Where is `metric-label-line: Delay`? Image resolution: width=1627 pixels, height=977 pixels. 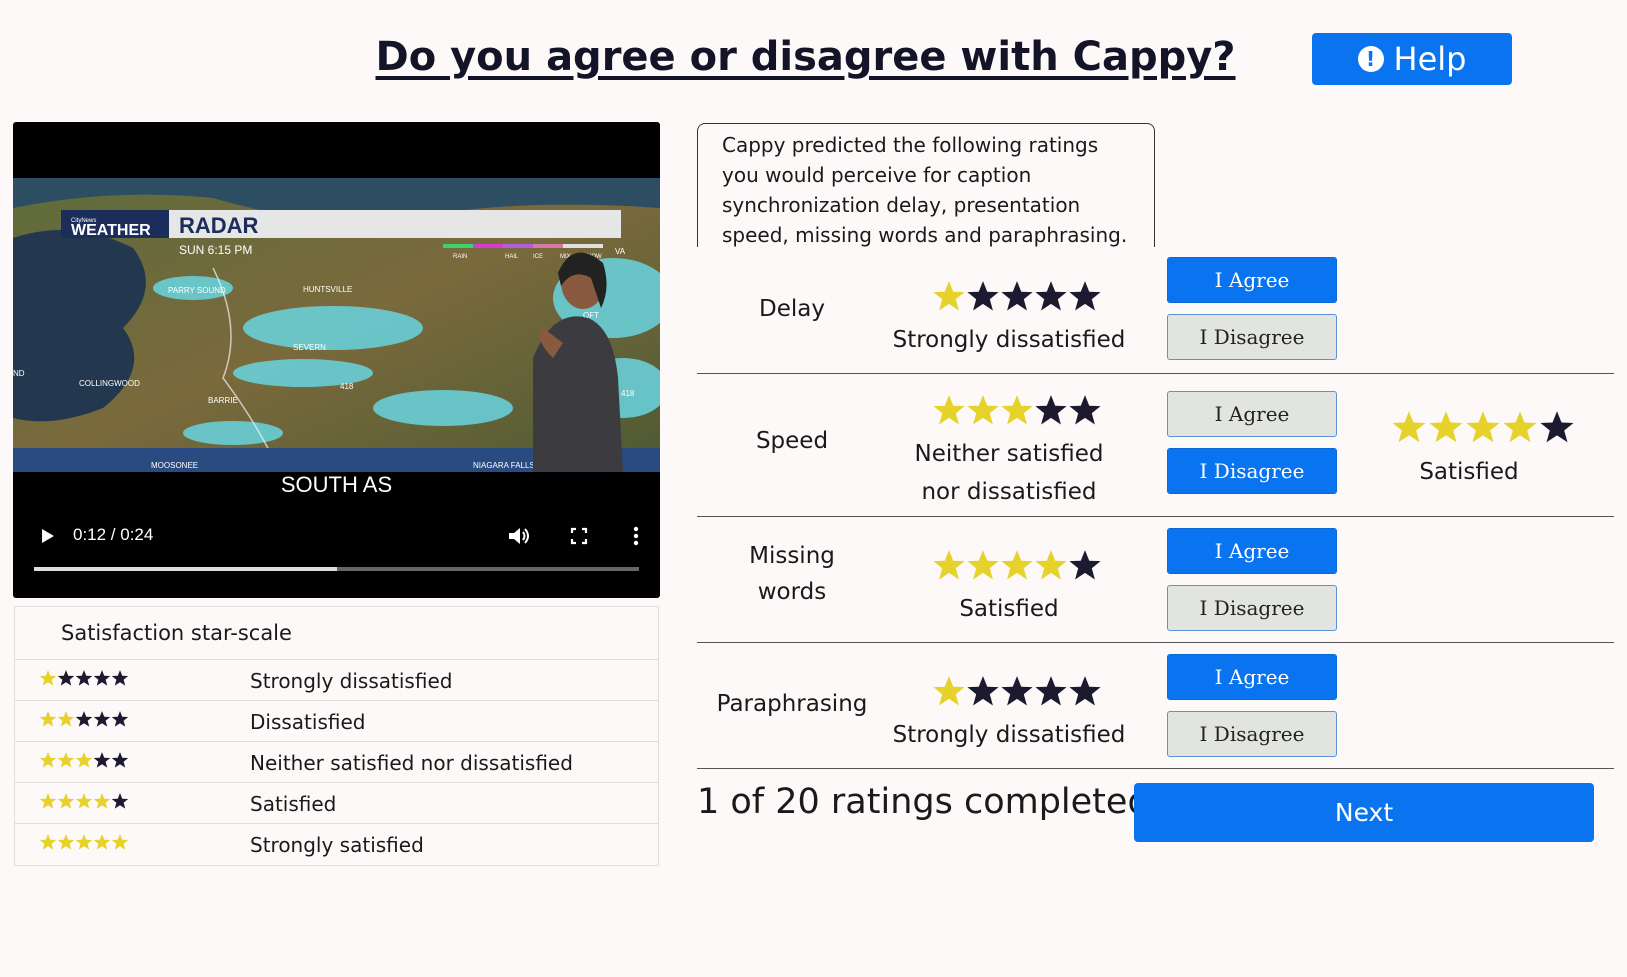 metric-label-line: Delay is located at coordinates (792, 309).